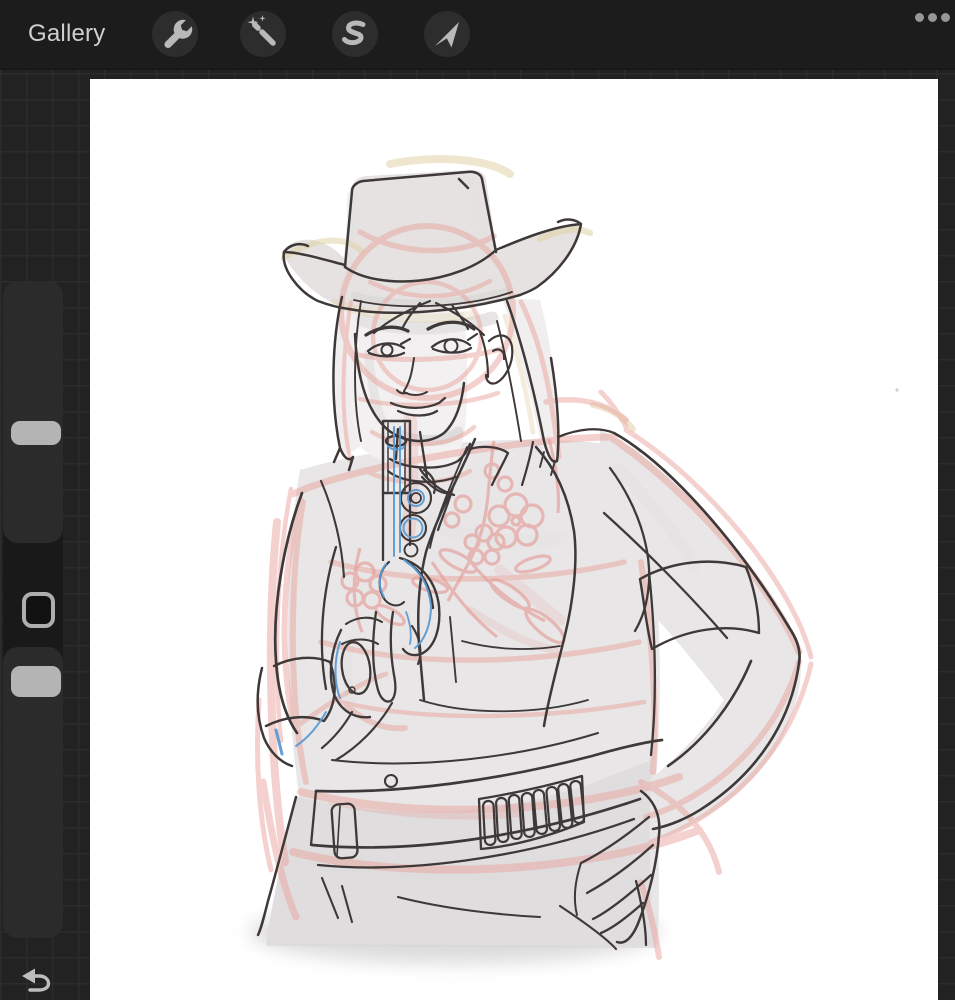 The image size is (955, 1000). I want to click on brush-size-slider, so click(33, 412).